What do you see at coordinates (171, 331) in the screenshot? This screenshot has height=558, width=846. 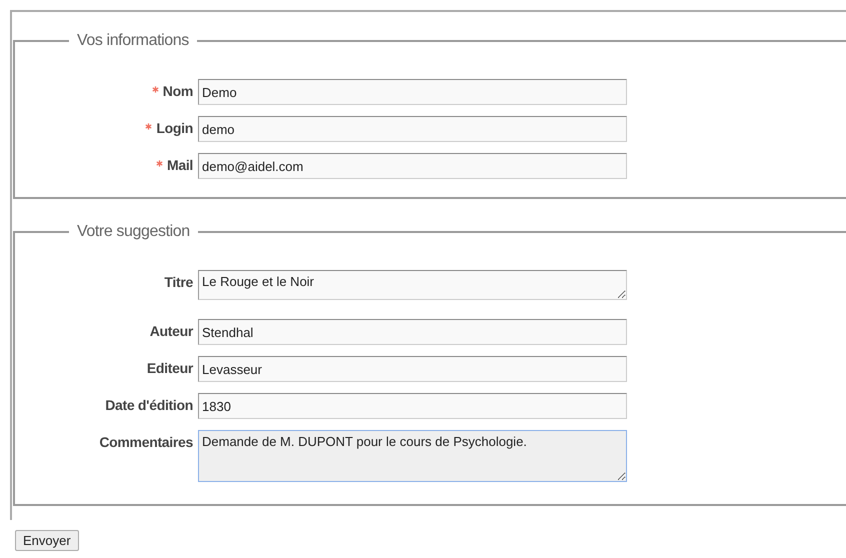 I see `field-label: Auteur` at bounding box center [171, 331].